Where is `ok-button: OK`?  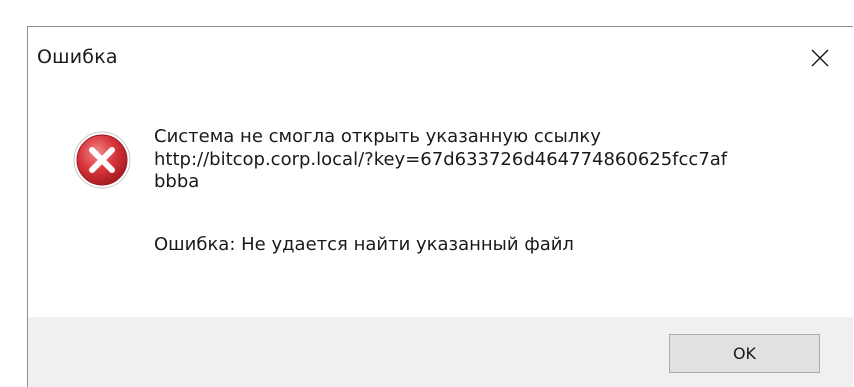 ok-button: OK is located at coordinates (744, 353).